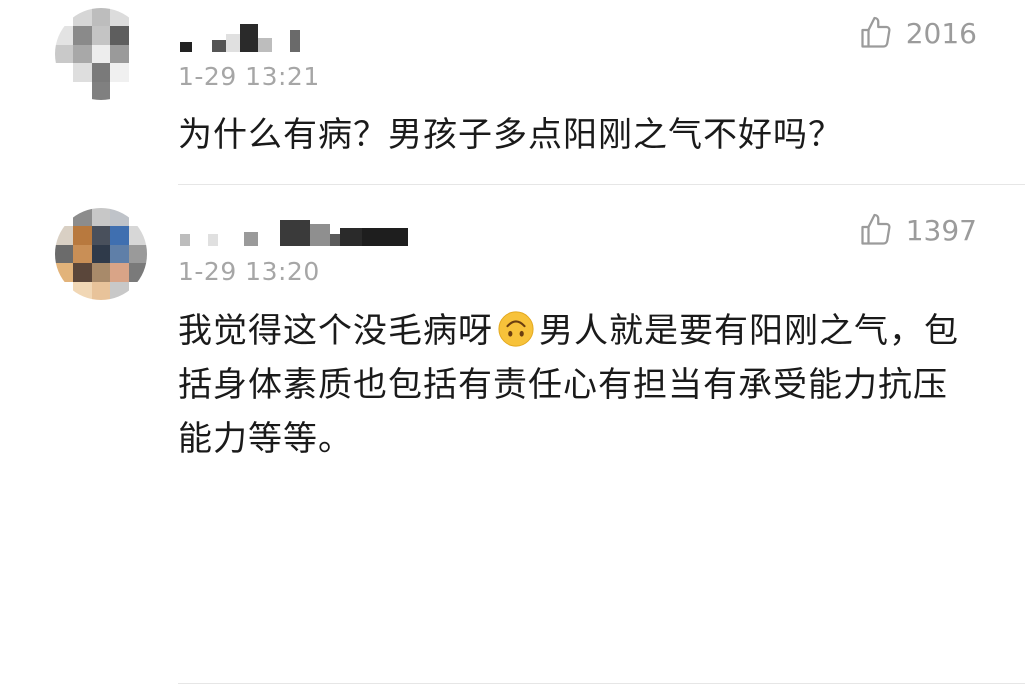 The height and width of the screenshot is (684, 1025). What do you see at coordinates (941, 230) in the screenshot?
I see `like-count: 1397` at bounding box center [941, 230].